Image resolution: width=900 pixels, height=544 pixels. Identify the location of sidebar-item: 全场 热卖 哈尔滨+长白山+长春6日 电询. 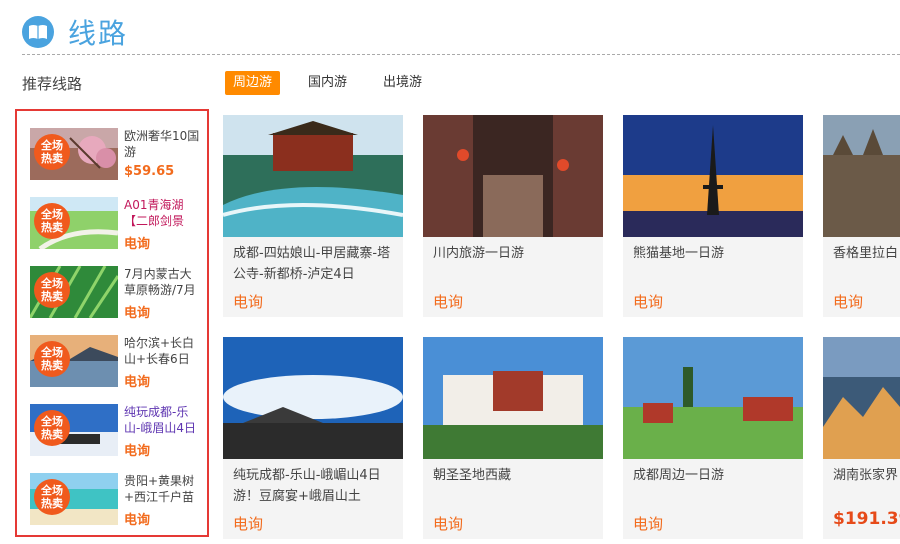
(116, 366).